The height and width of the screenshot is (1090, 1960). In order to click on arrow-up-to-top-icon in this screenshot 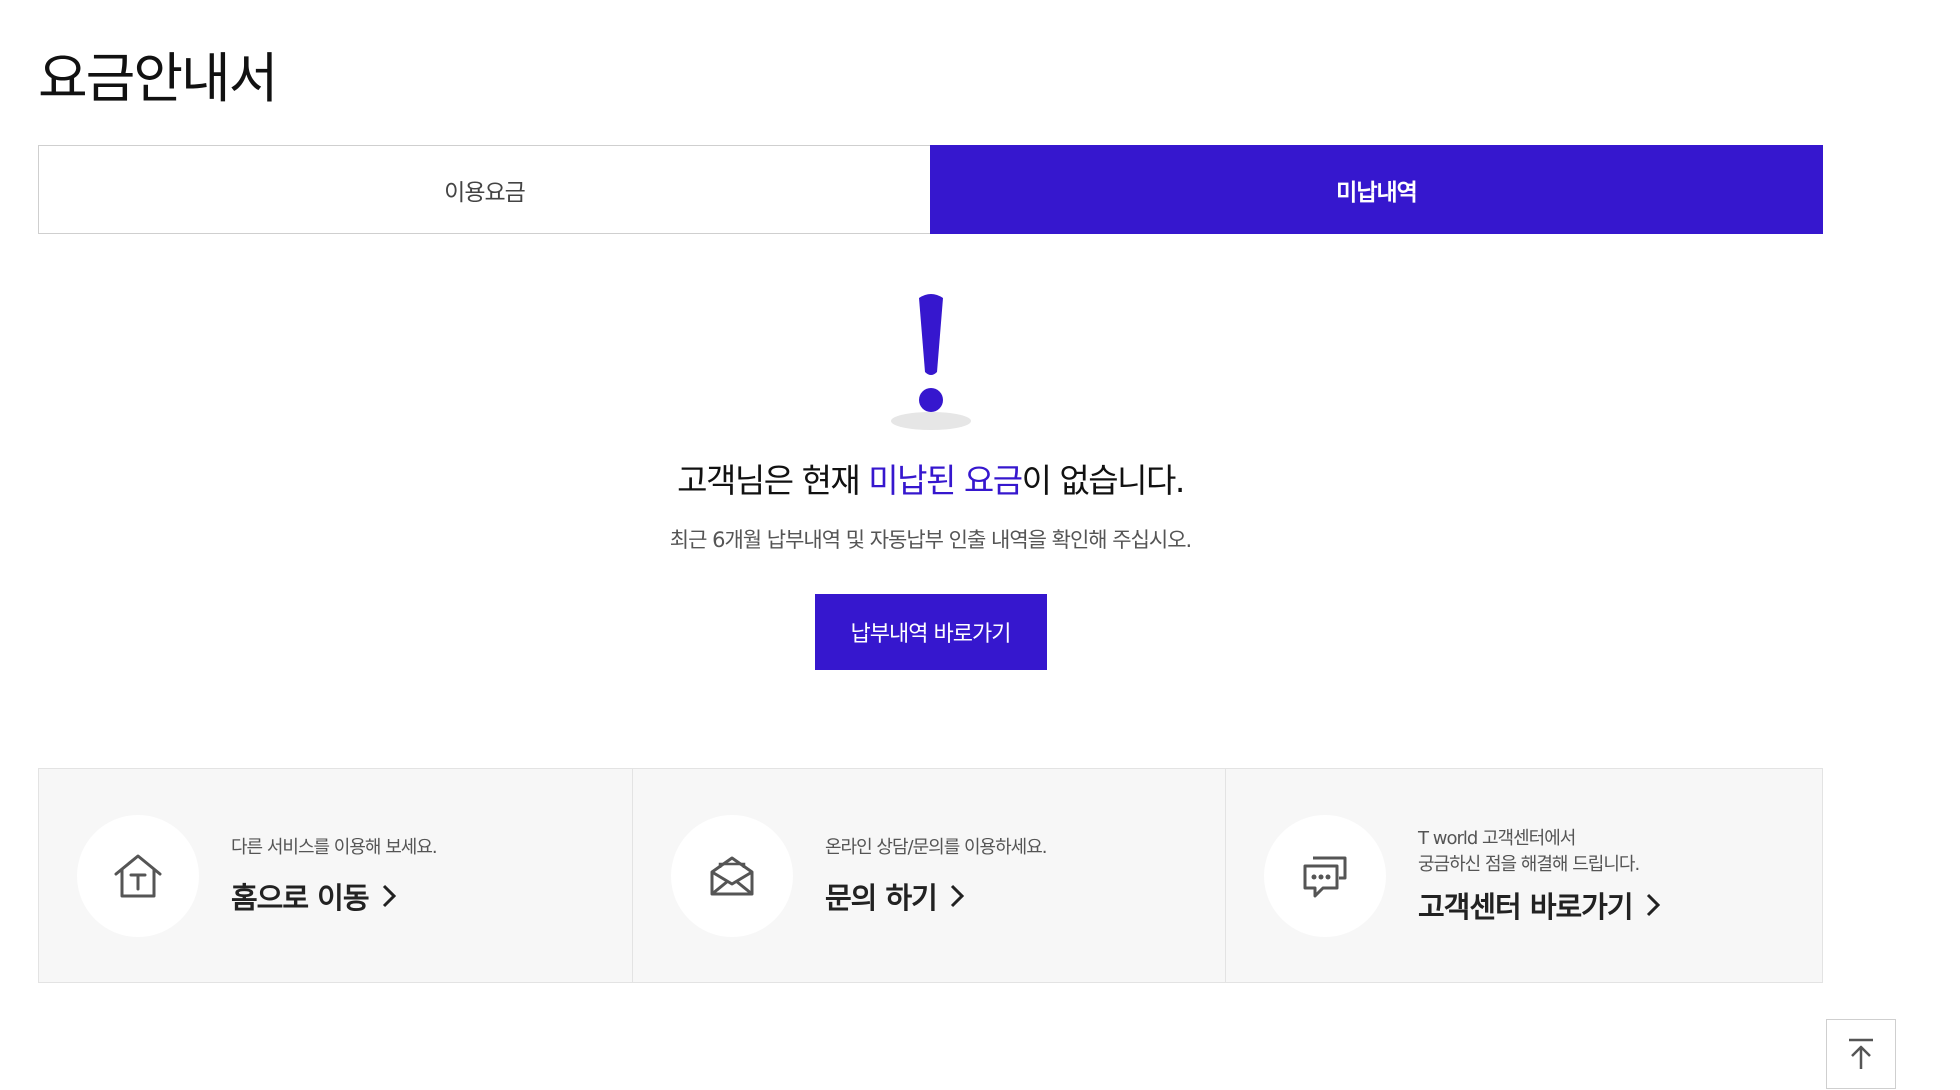, I will do `click(1861, 1053)`.